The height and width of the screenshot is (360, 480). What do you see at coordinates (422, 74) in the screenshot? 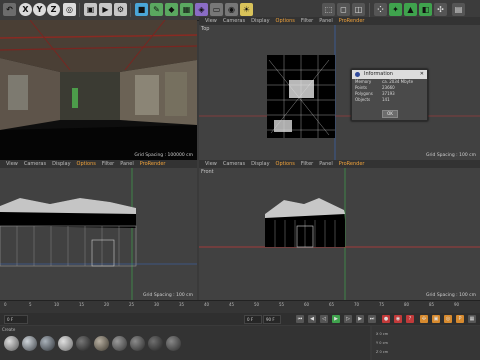
I see `close-icon: ✕` at bounding box center [422, 74].